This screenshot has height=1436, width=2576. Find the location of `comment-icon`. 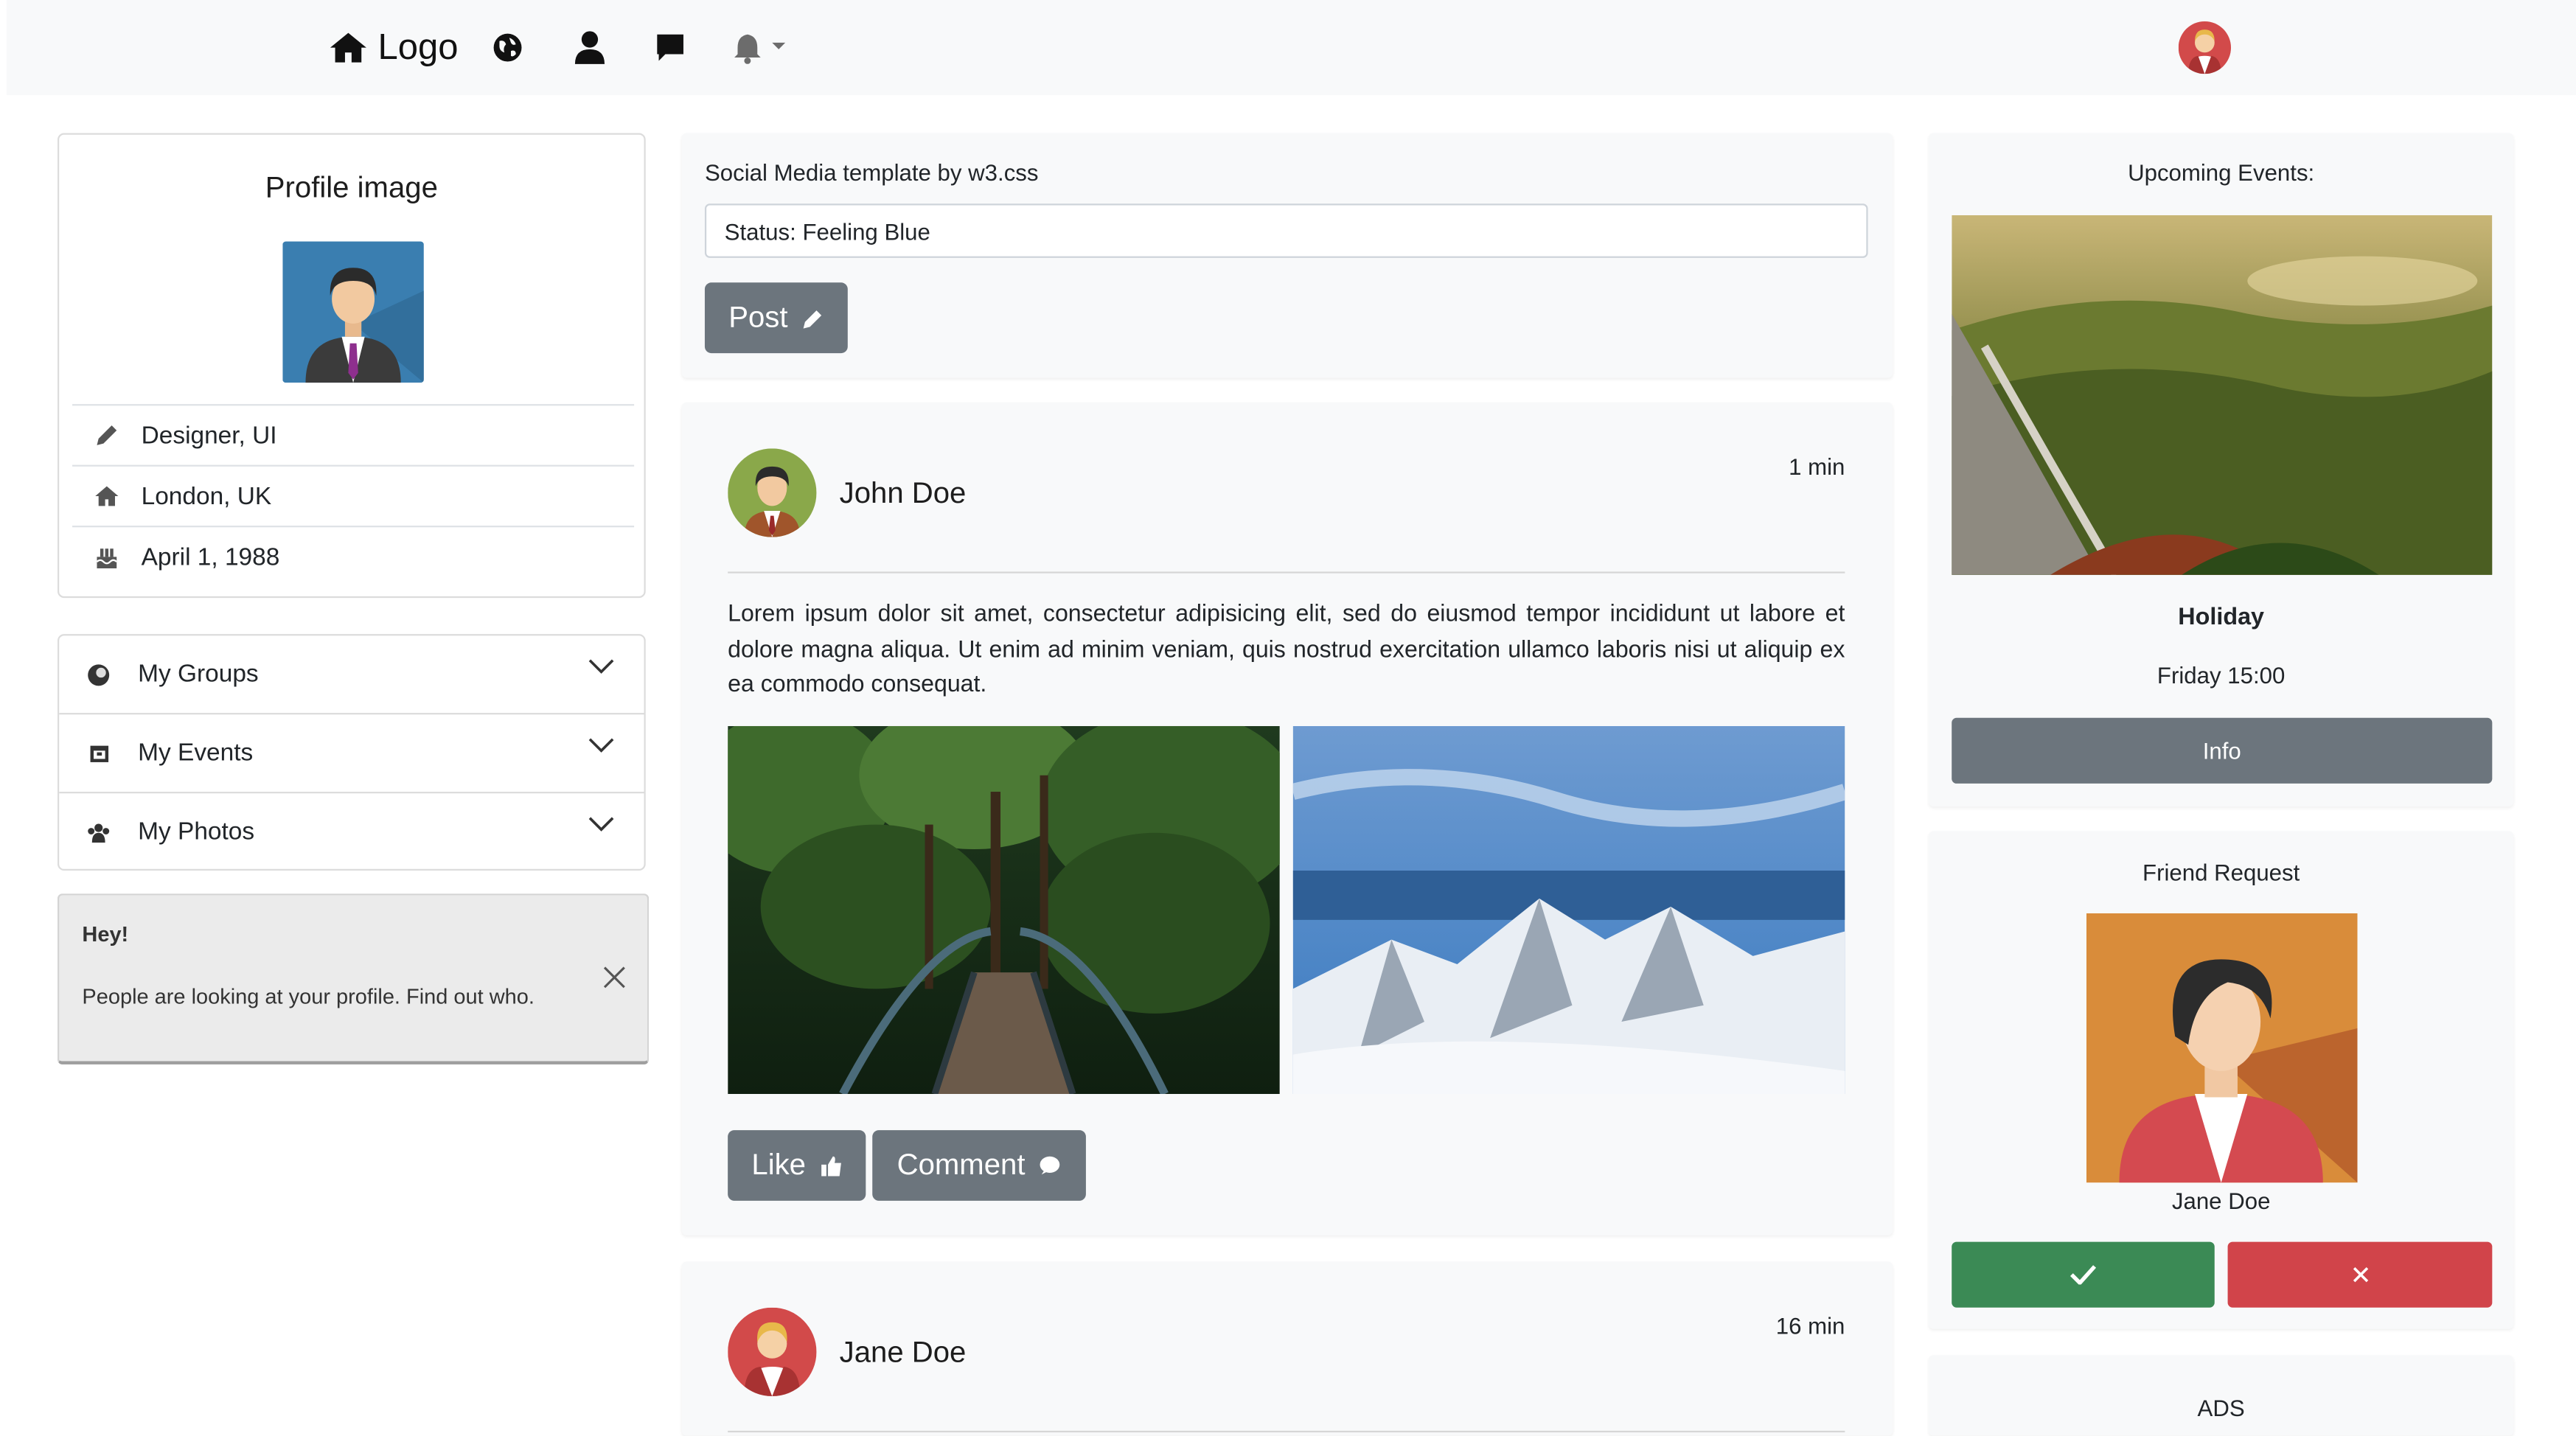

comment-icon is located at coordinates (1050, 1165).